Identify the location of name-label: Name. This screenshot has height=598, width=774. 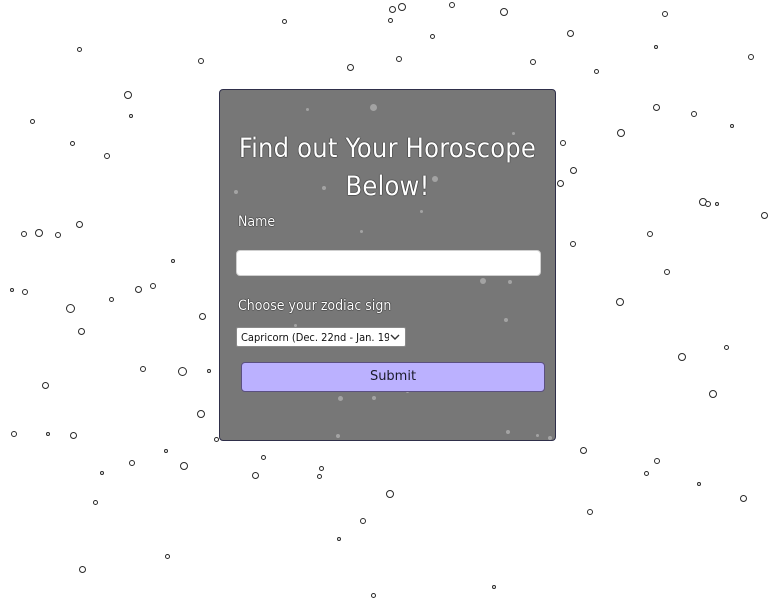
(257, 222).